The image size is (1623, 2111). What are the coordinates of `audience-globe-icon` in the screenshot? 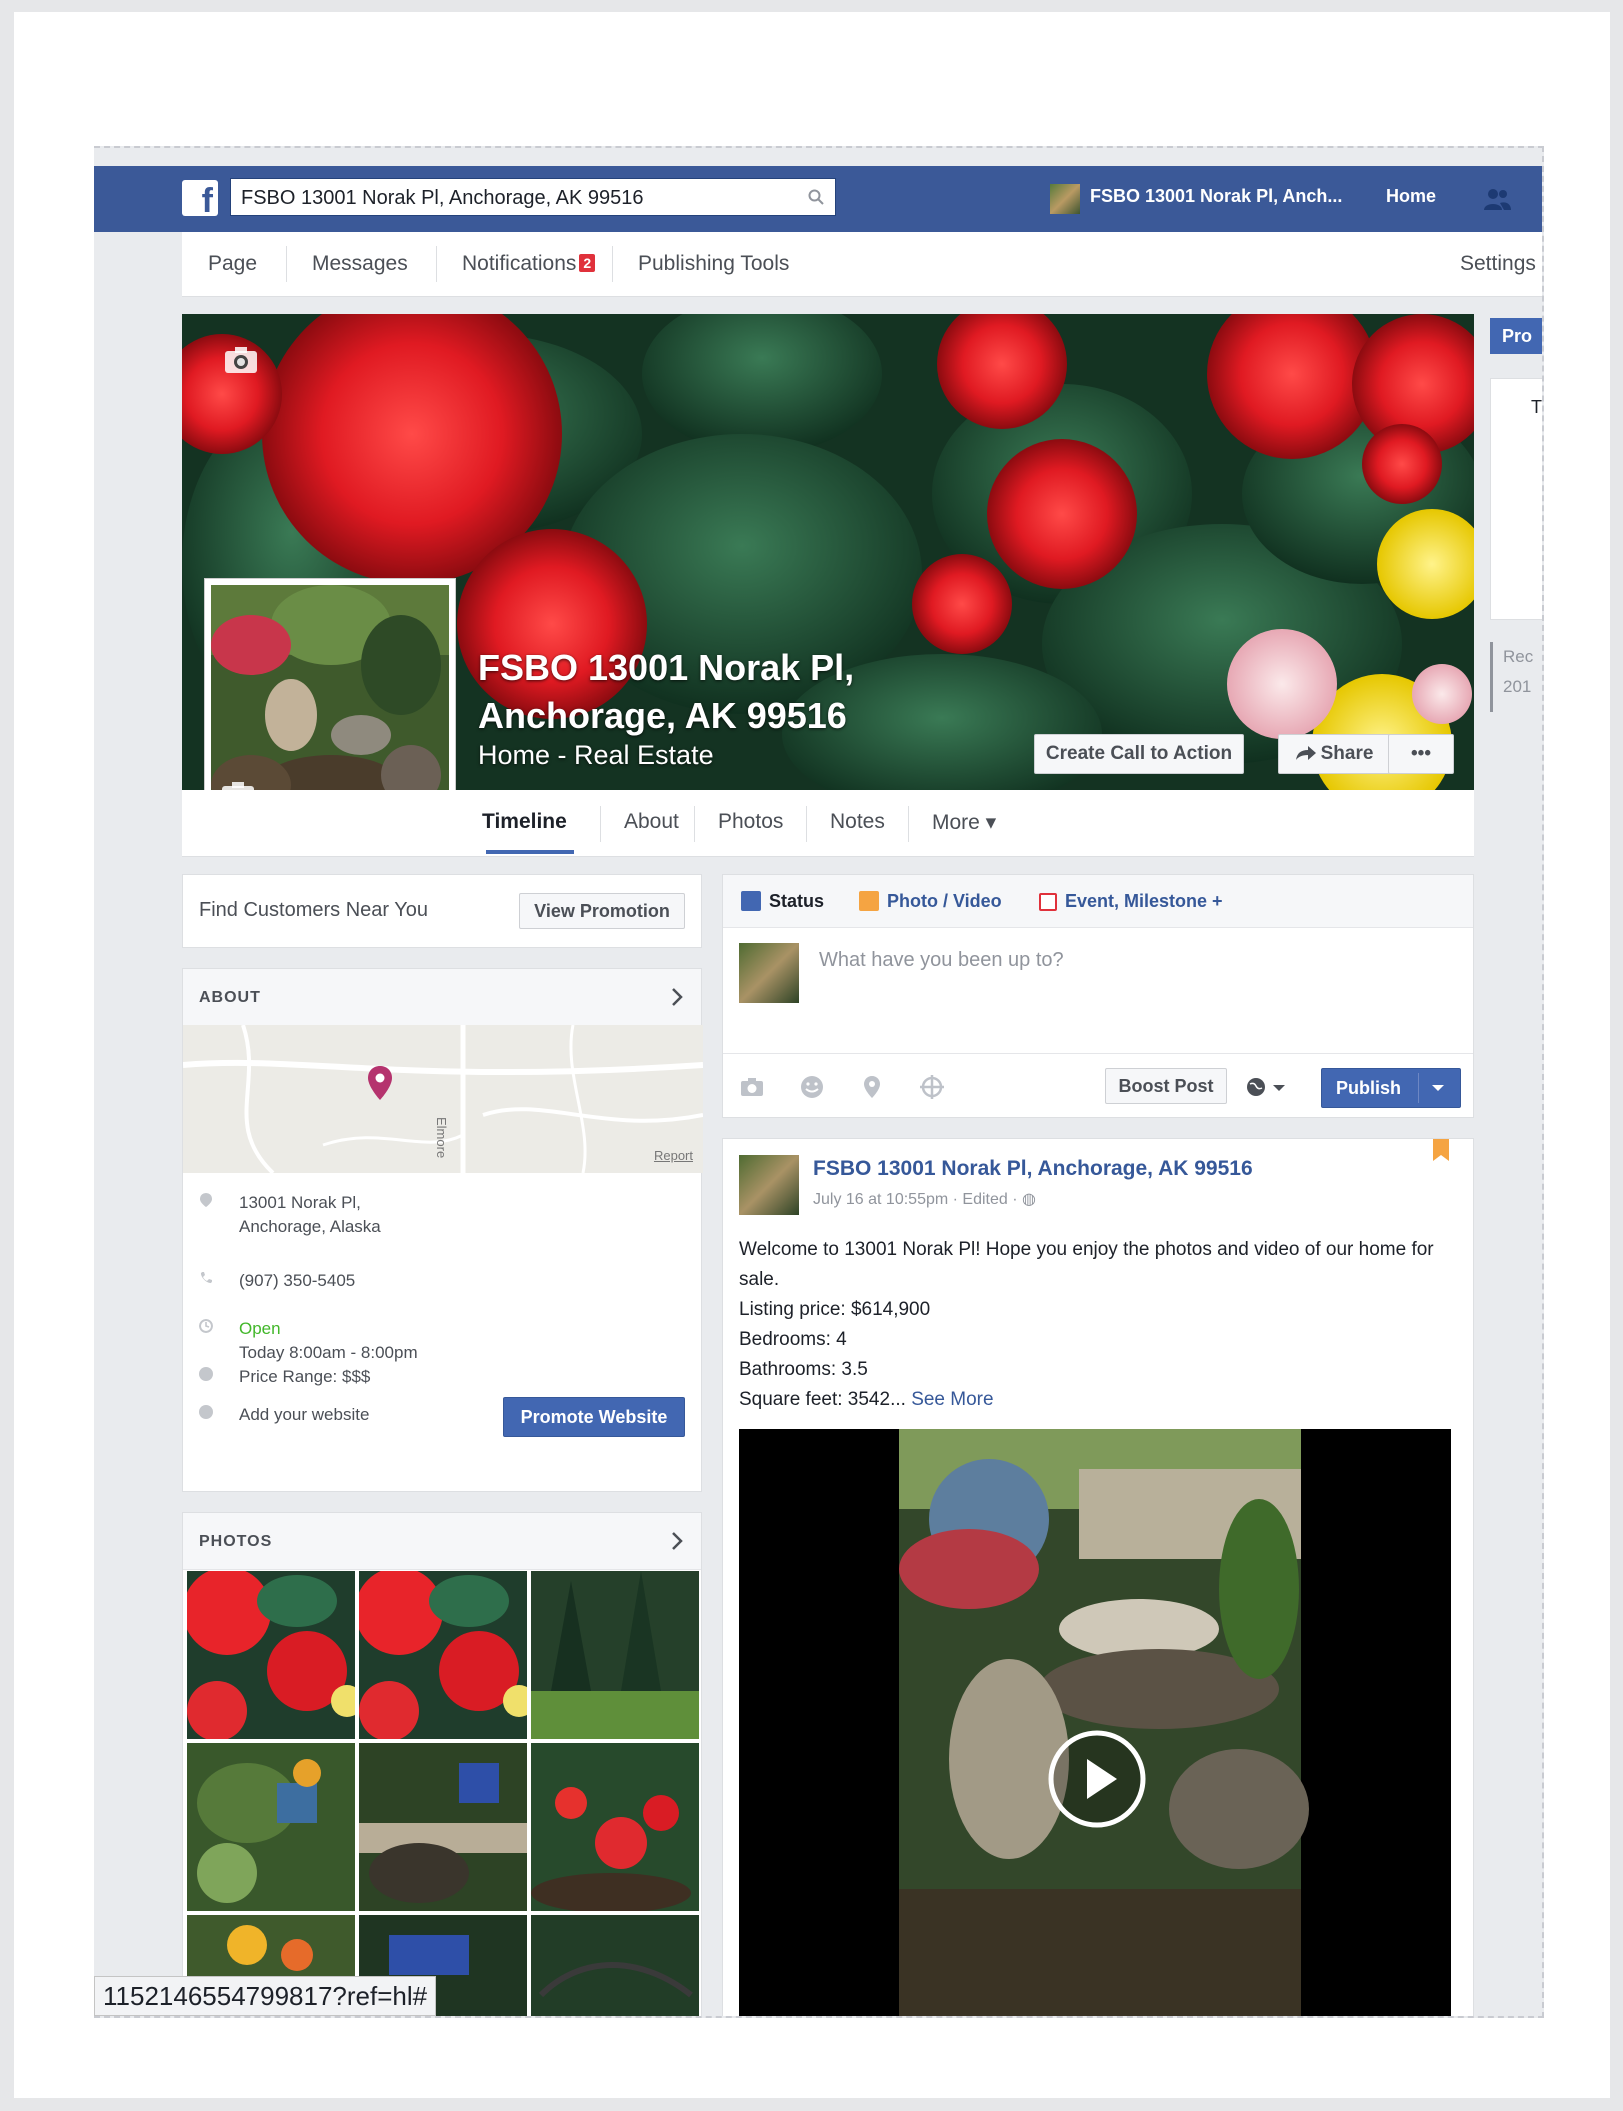 It's located at (1267, 1087).